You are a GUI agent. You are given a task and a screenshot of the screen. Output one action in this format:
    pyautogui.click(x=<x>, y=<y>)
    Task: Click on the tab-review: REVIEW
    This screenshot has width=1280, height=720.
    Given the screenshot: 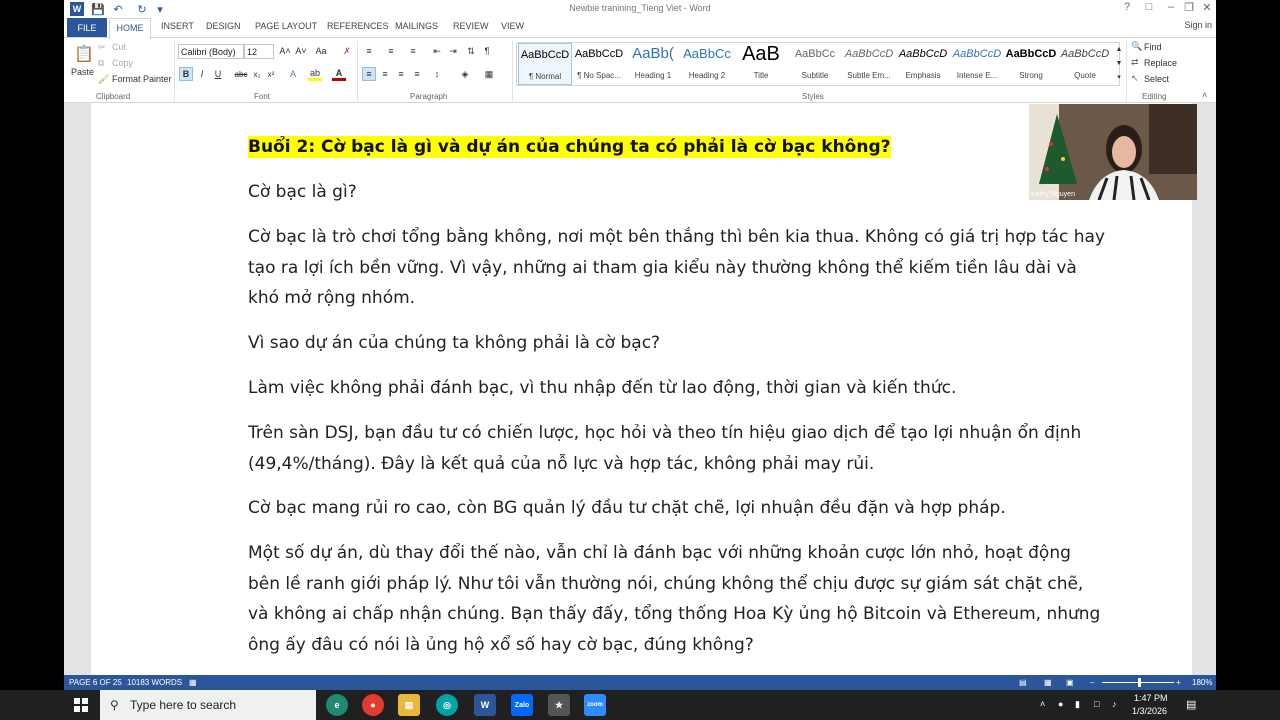 What is the action you would take?
    pyautogui.click(x=471, y=26)
    